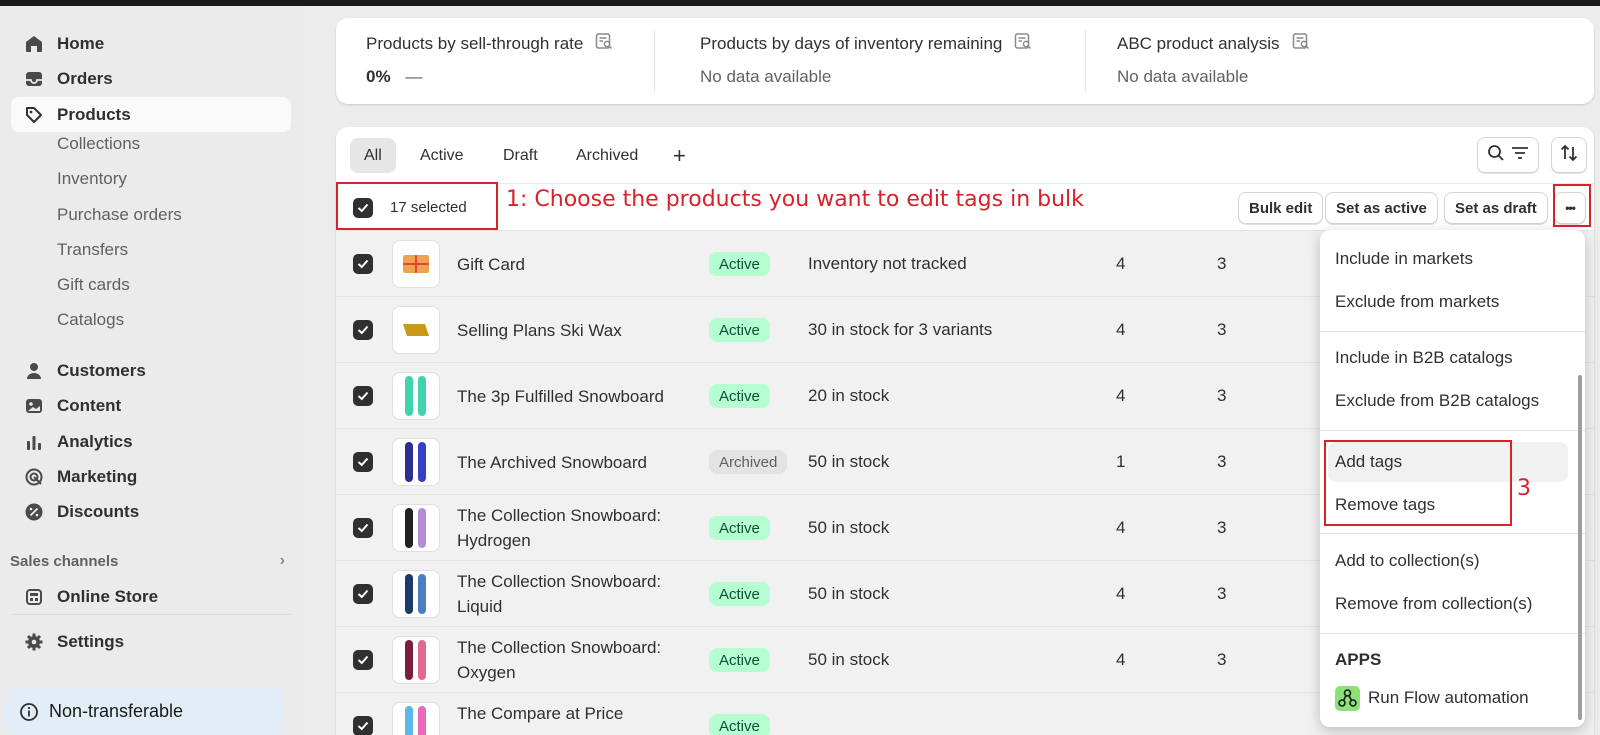  What do you see at coordinates (151, 114) in the screenshot?
I see `nav-products: Products` at bounding box center [151, 114].